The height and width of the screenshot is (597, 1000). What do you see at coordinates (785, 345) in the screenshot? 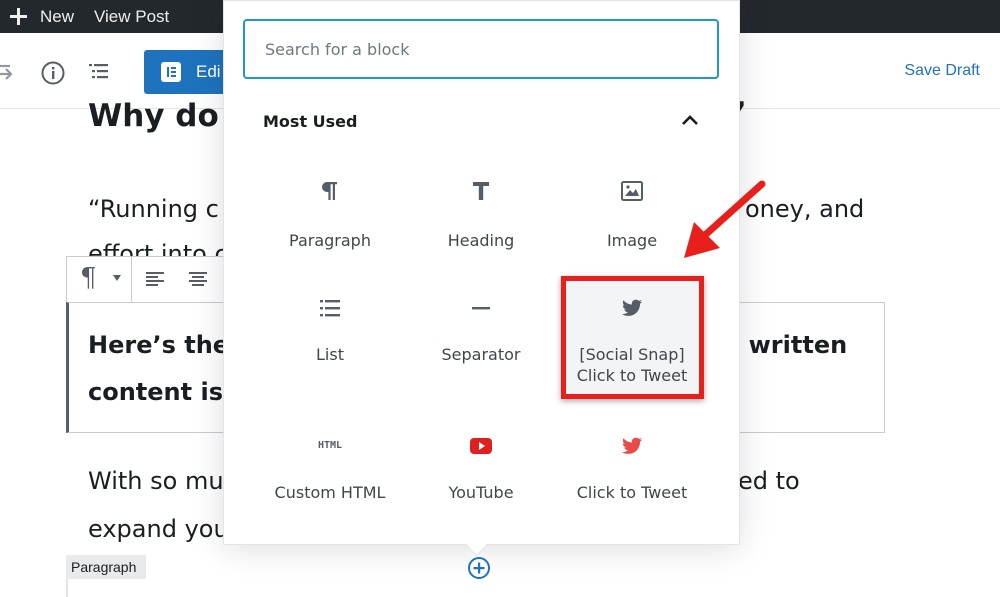
I see `bold-paragraph-line: e written` at bounding box center [785, 345].